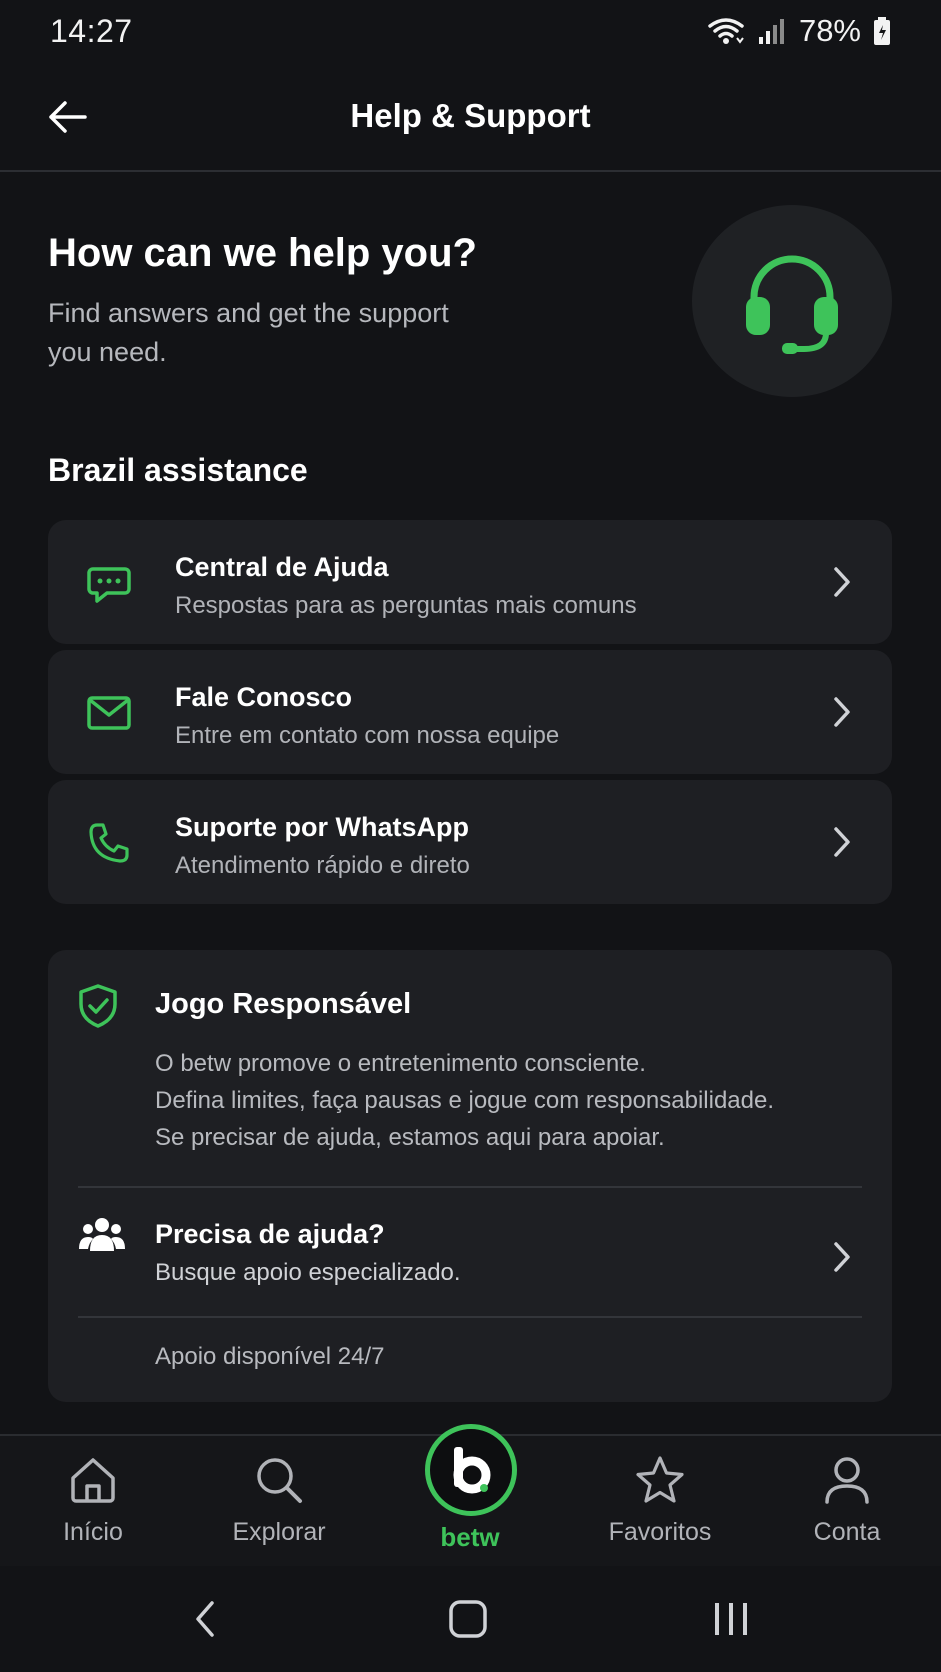 The image size is (941, 1672). I want to click on status-indicators: 78%, so click(799, 31).